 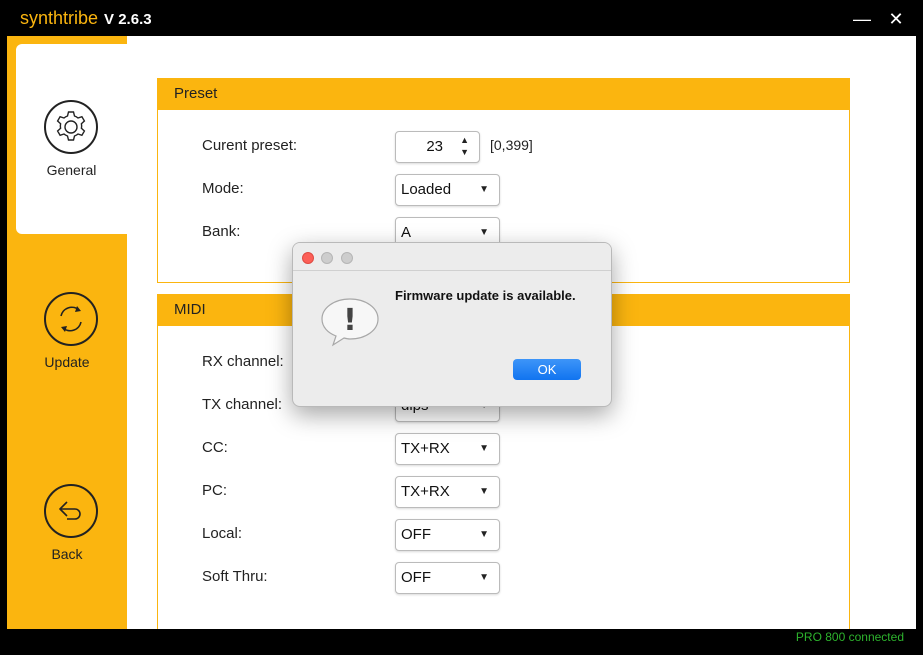 I want to click on gear-icon, so click(x=71, y=127).